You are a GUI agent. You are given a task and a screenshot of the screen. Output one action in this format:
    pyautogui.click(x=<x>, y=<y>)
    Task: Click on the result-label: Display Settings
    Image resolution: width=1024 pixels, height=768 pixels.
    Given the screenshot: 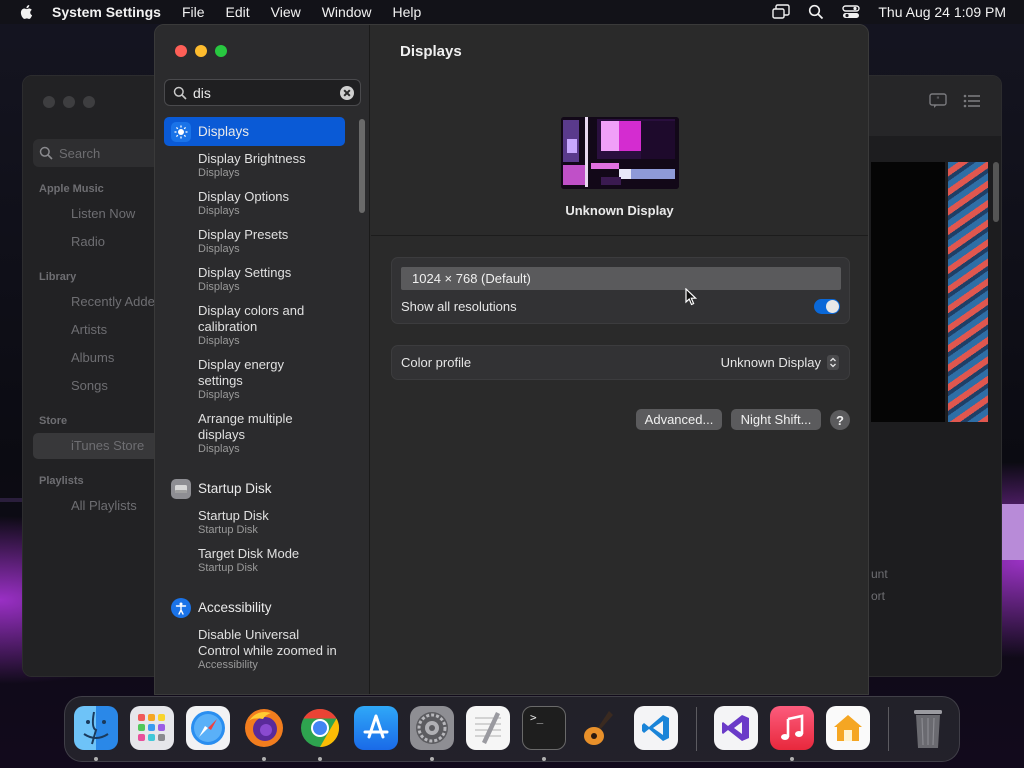 What is the action you would take?
    pyautogui.click(x=245, y=272)
    